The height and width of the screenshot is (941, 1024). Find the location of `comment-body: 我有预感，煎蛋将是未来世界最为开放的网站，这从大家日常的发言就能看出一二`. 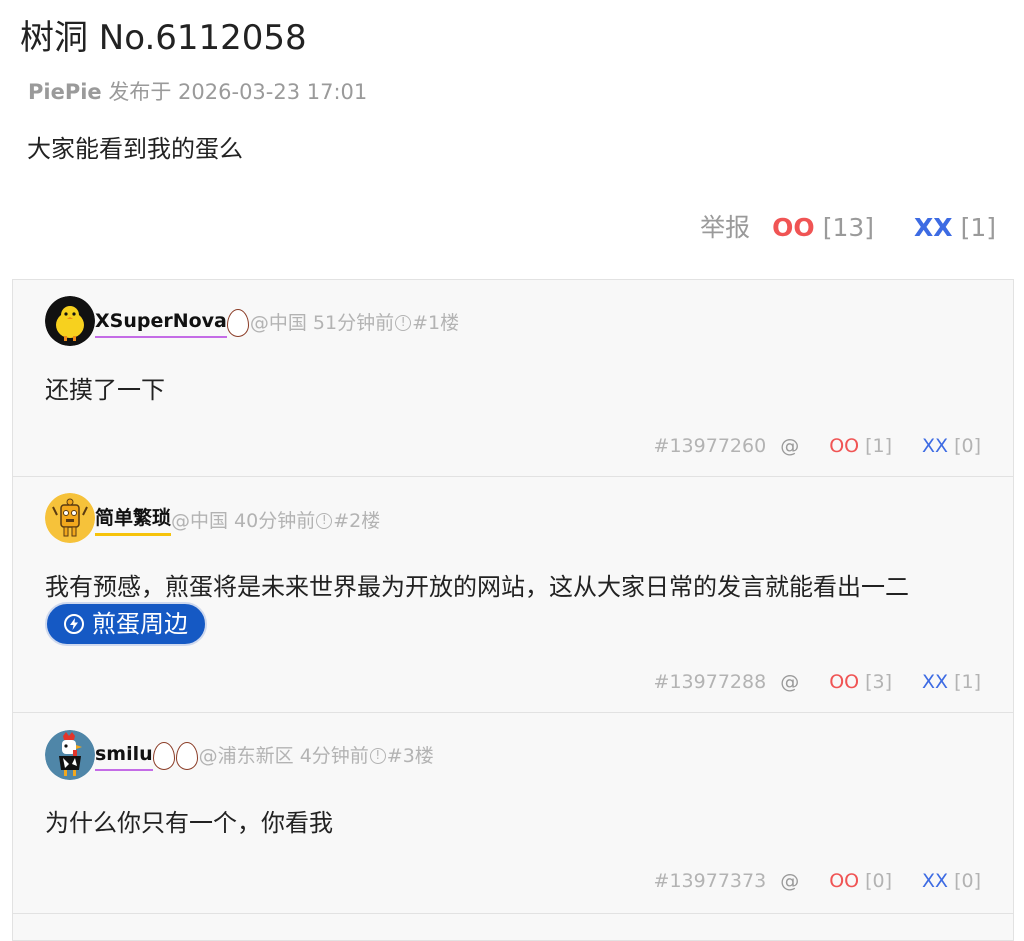

comment-body: 我有预感，煎蛋将是未来世界最为开放的网站，这从大家日常的发言就能看出一二 is located at coordinates (477, 587).